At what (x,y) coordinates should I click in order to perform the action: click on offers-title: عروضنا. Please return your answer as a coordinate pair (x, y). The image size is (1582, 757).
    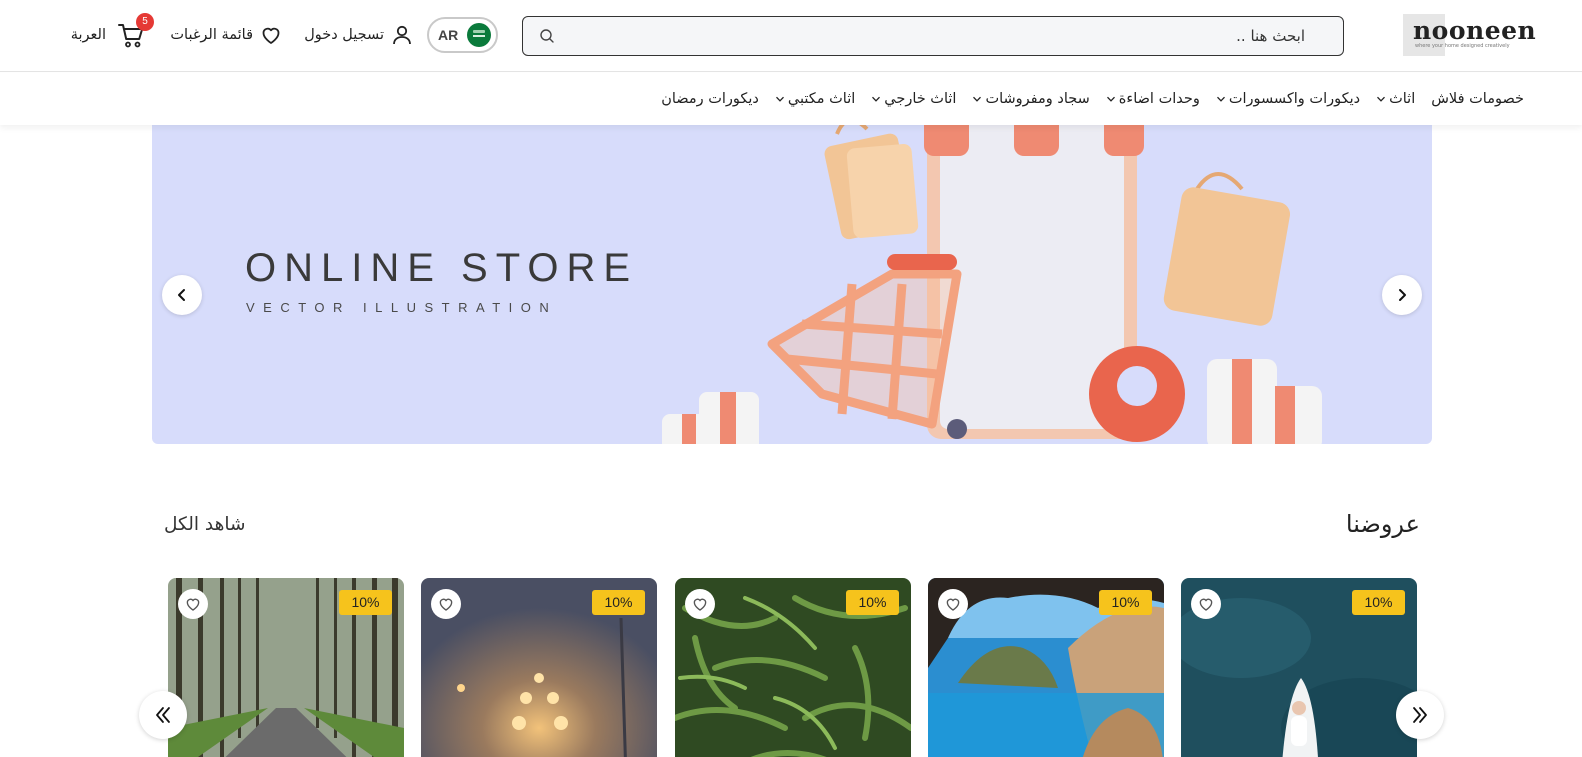
    Looking at the image, I should click on (1382, 524).